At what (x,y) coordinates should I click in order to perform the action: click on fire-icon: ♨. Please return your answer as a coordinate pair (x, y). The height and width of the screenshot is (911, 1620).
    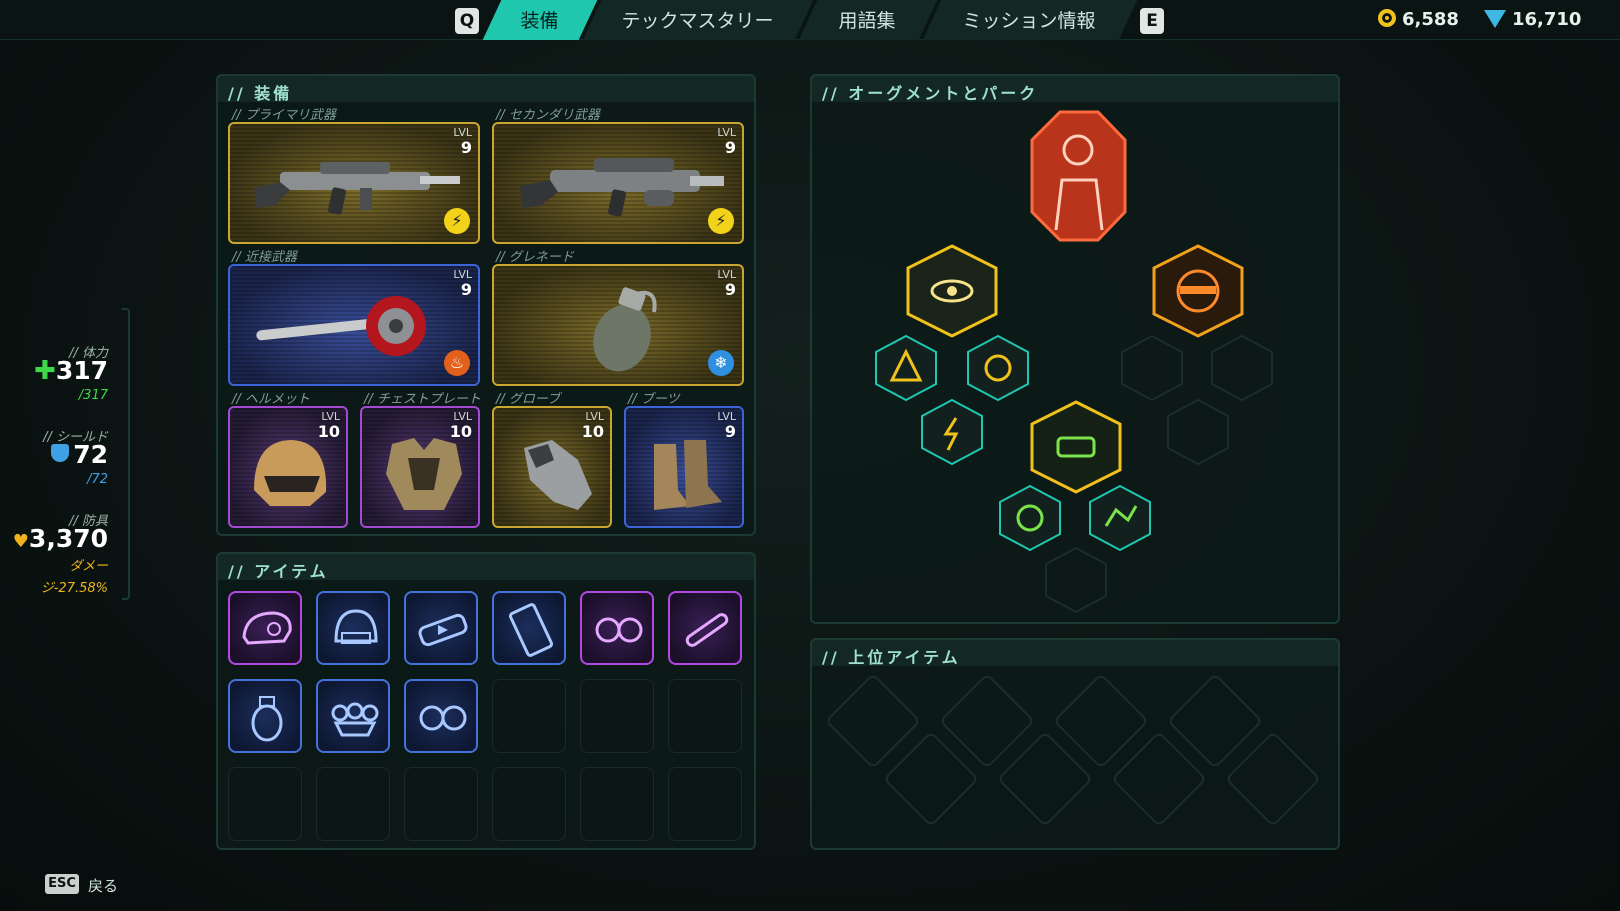
    Looking at the image, I should click on (457, 363).